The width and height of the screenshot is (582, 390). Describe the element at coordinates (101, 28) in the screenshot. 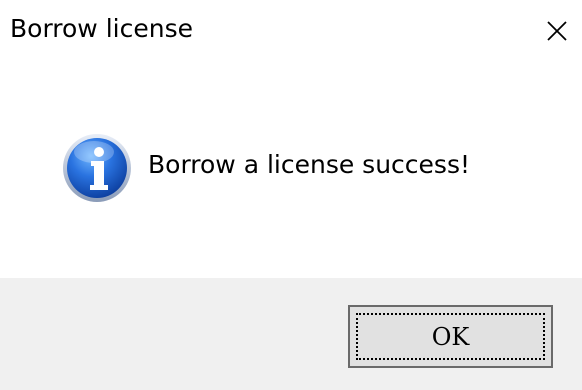

I see `window-title: Borrow license` at that location.